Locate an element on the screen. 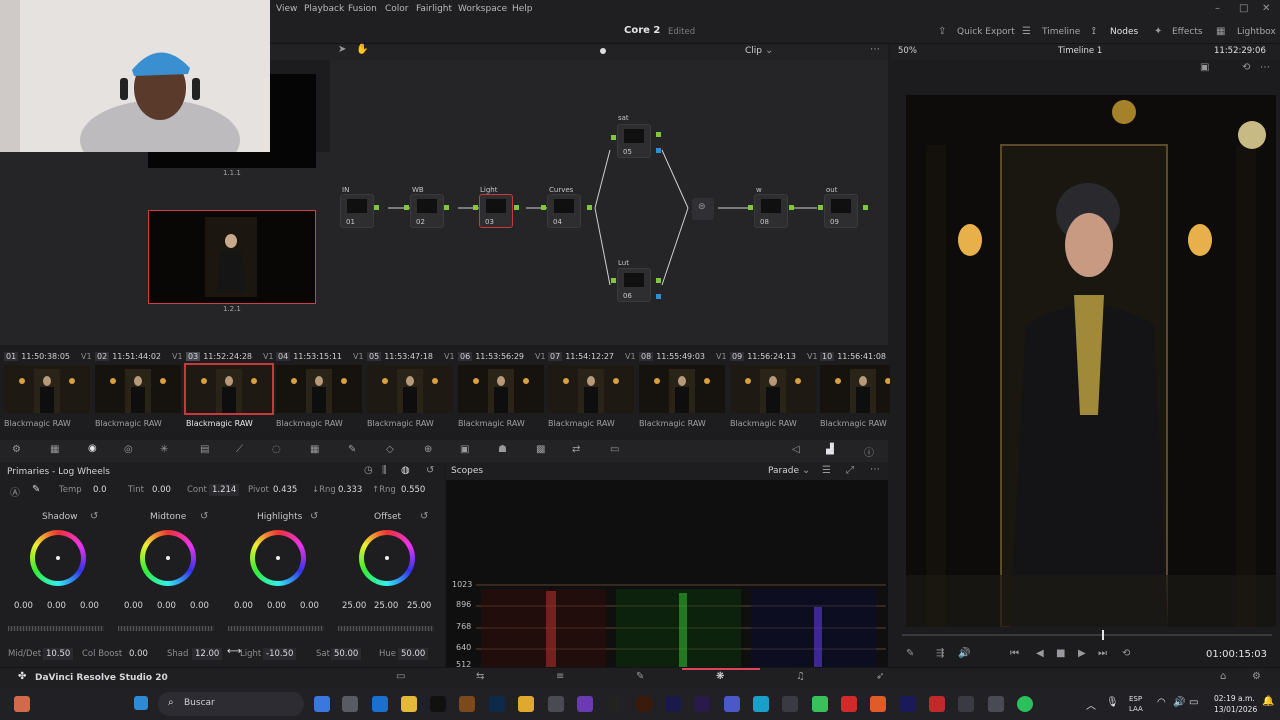 This screenshot has height=720, width=1280. explorer-icon is located at coordinates (526, 704).